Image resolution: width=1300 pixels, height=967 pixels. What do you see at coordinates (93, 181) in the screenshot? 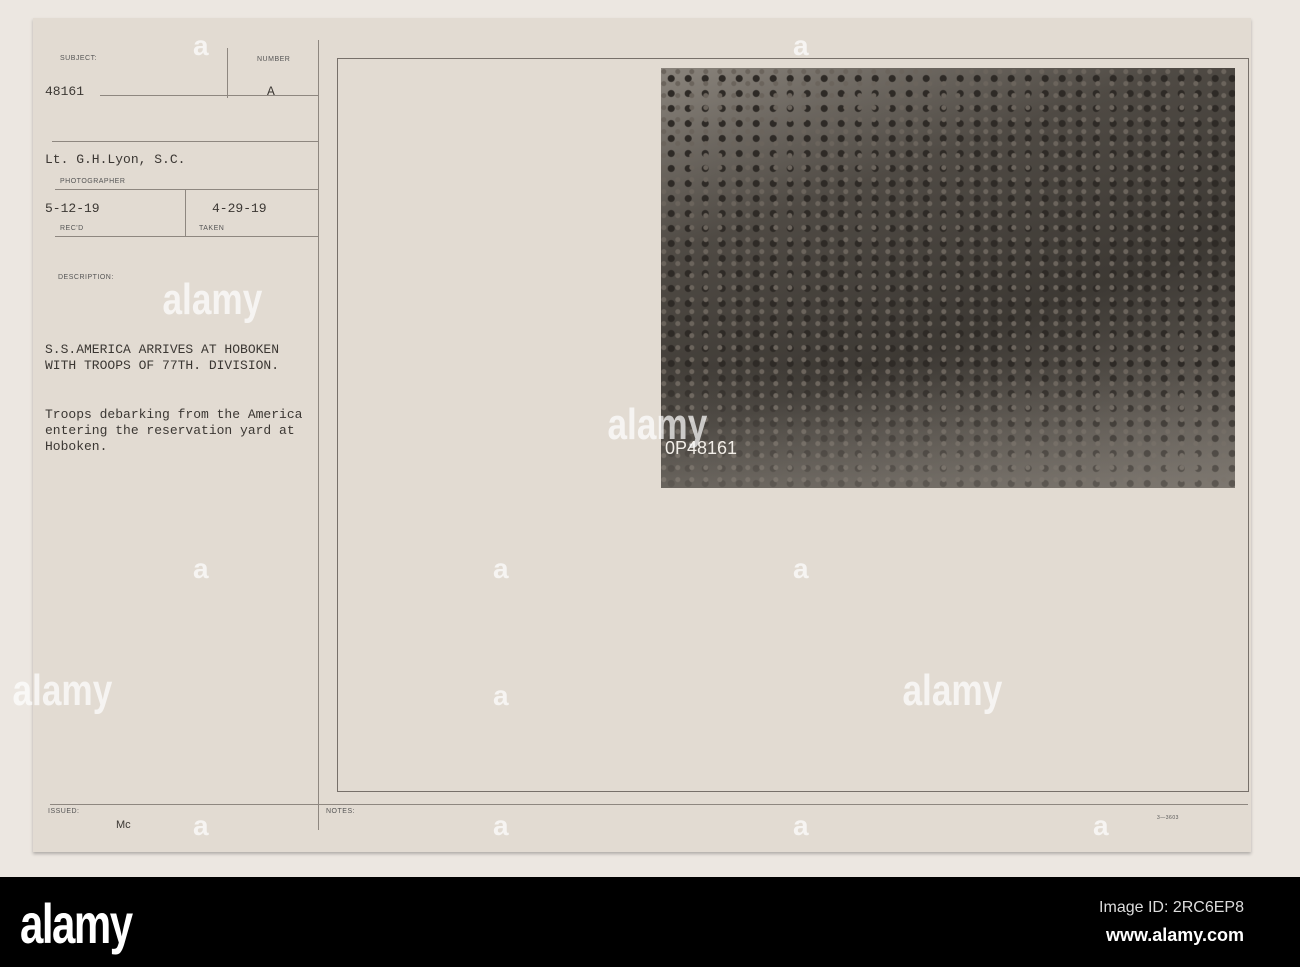
I see `photographer-label: PHOTOGRAPHER` at bounding box center [93, 181].